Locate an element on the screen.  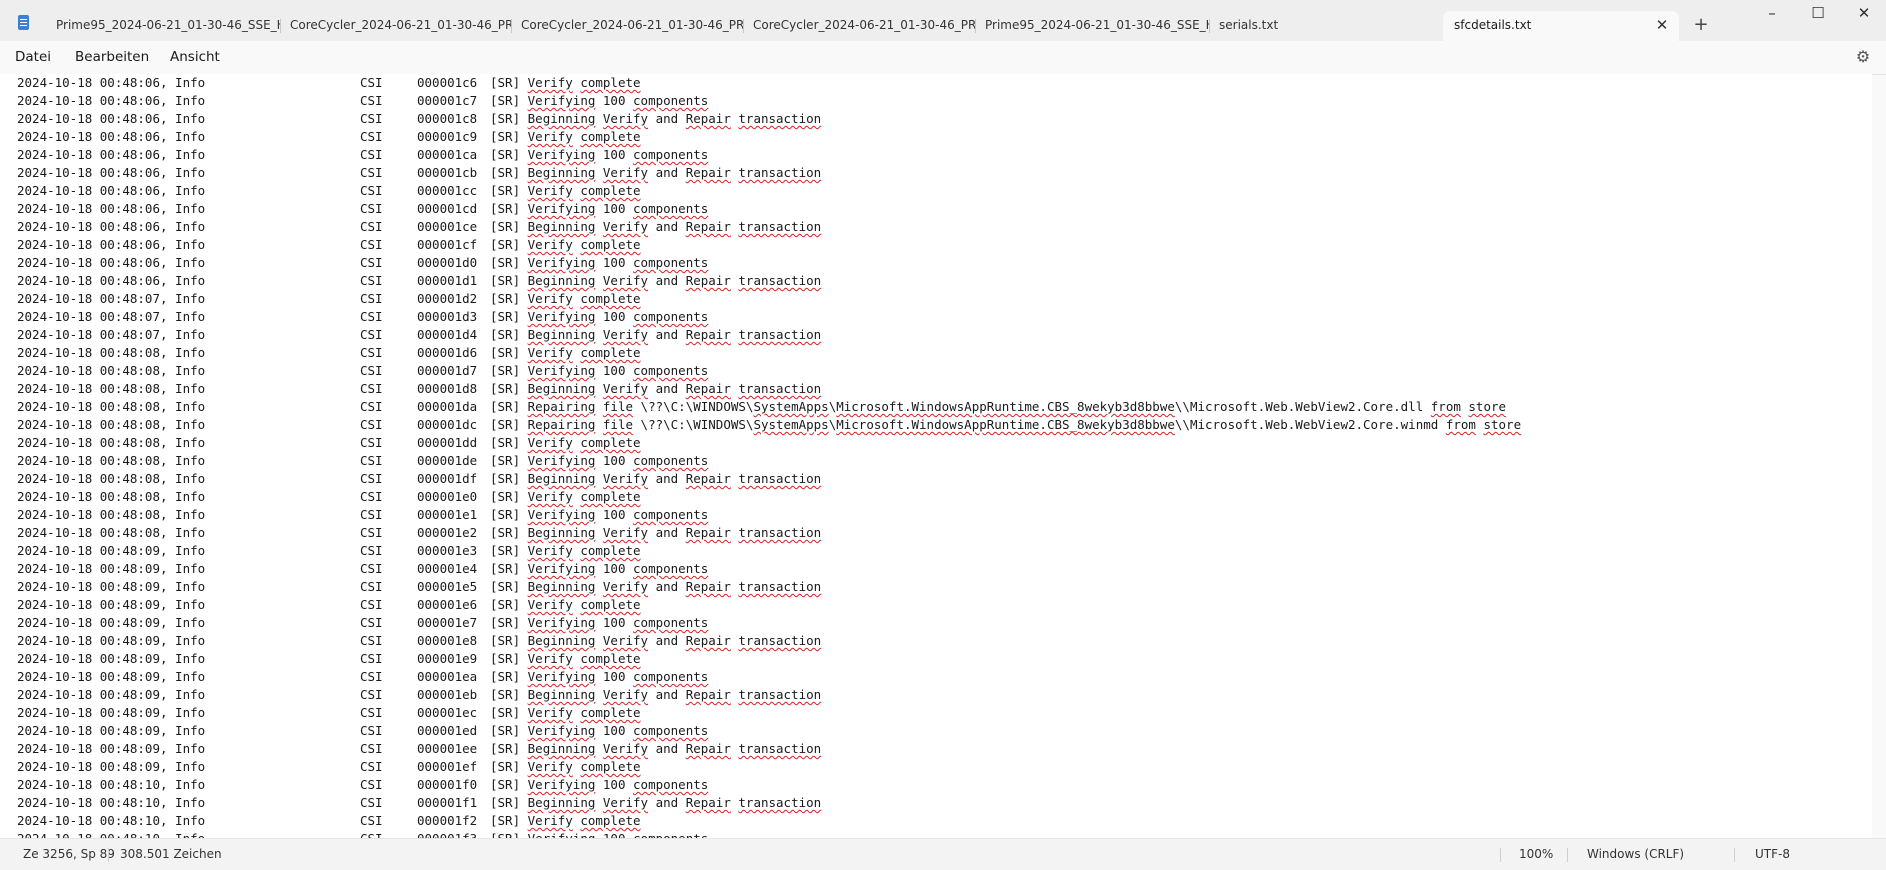
menu-datei: Datei is located at coordinates (33, 57).